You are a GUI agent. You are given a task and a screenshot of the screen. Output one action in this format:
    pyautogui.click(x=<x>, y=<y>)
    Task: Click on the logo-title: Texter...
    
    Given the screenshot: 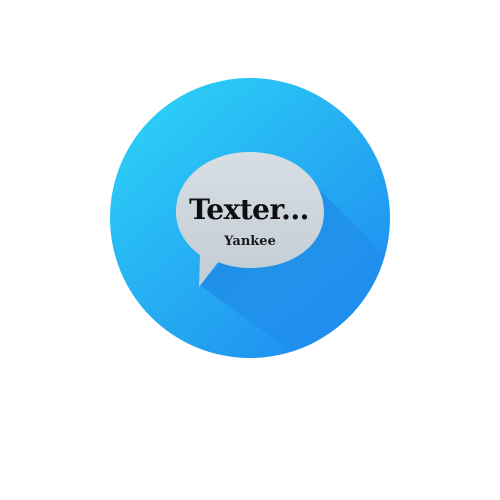 What is the action you would take?
    pyautogui.click(x=249, y=209)
    